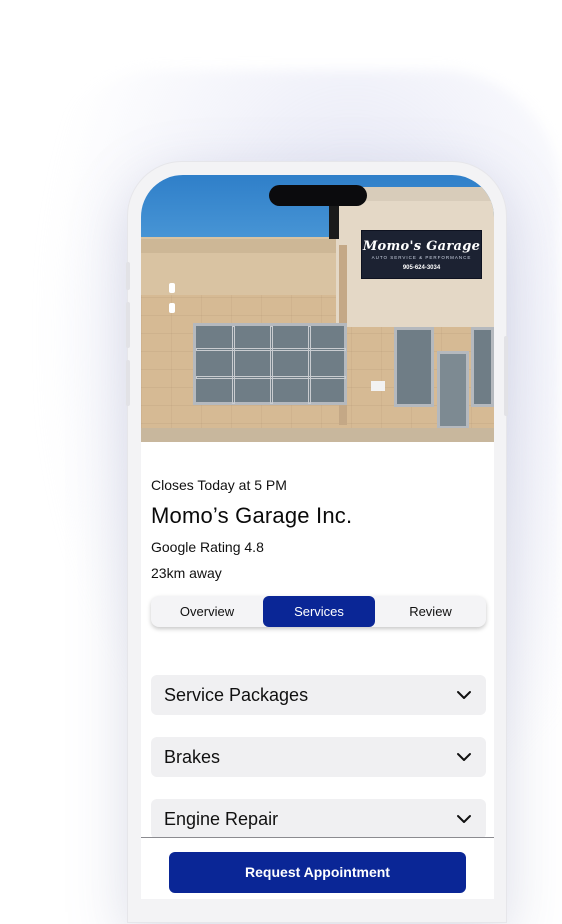  I want to click on request-appointment-button: Request Appointment, so click(317, 872).